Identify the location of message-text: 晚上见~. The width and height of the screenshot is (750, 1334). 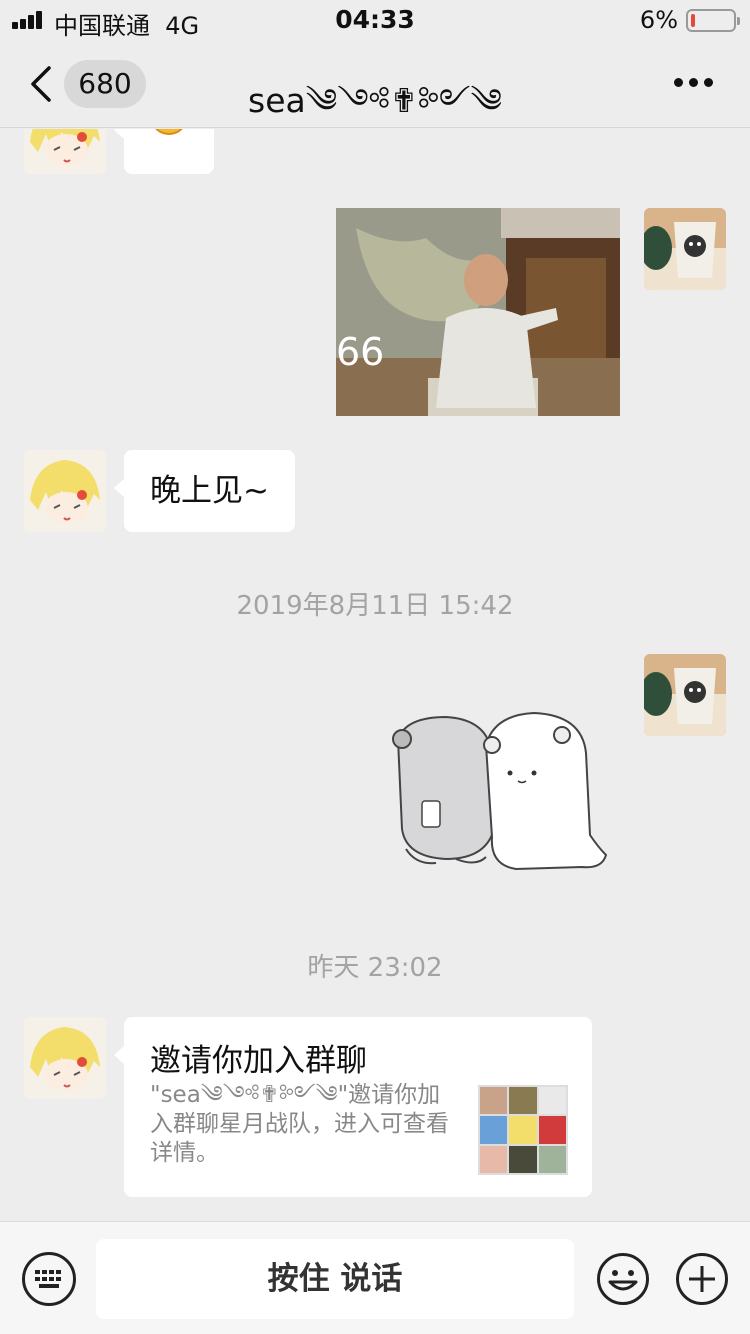
(209, 491).